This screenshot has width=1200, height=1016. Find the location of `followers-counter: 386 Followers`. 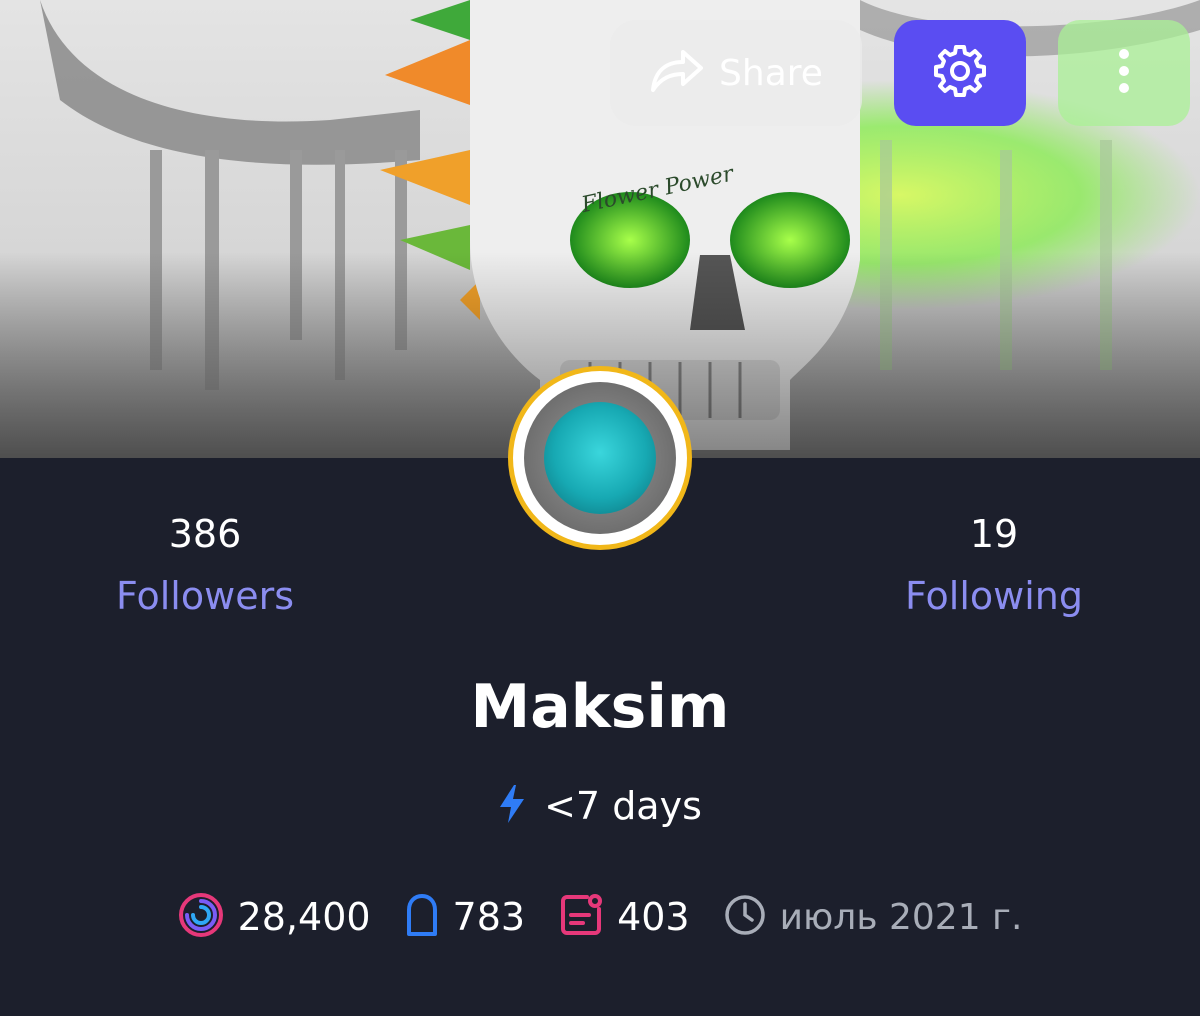

followers-counter: 386 Followers is located at coordinates (205, 565).